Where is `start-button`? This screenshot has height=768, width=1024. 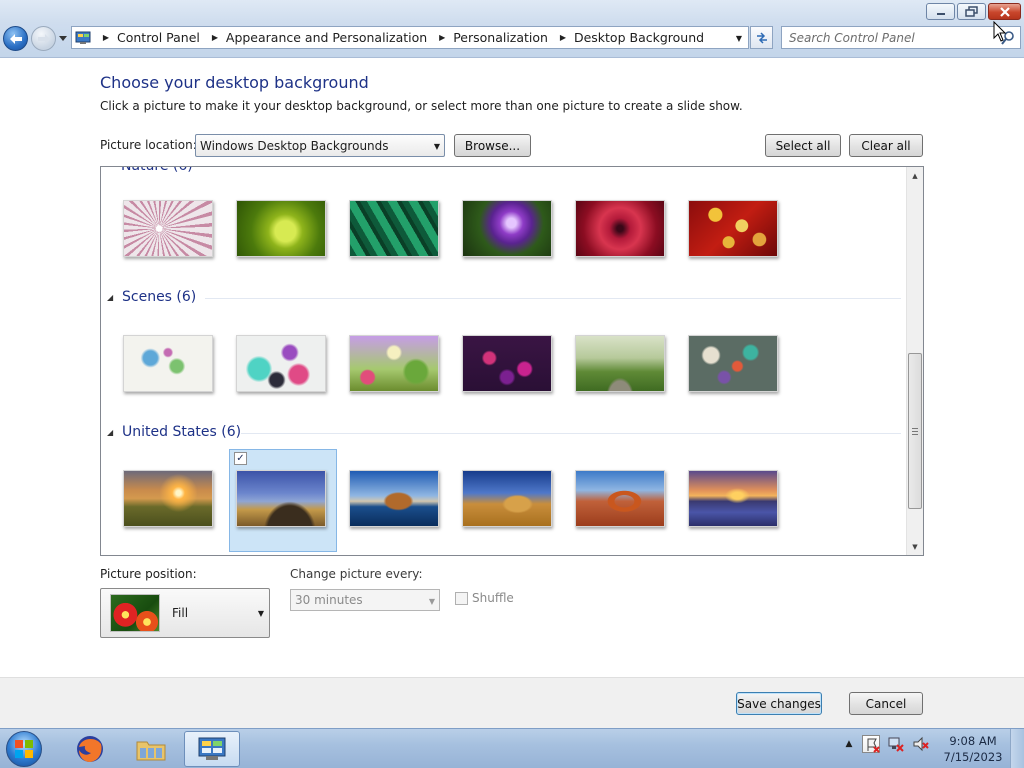
start-button is located at coordinates (24, 749).